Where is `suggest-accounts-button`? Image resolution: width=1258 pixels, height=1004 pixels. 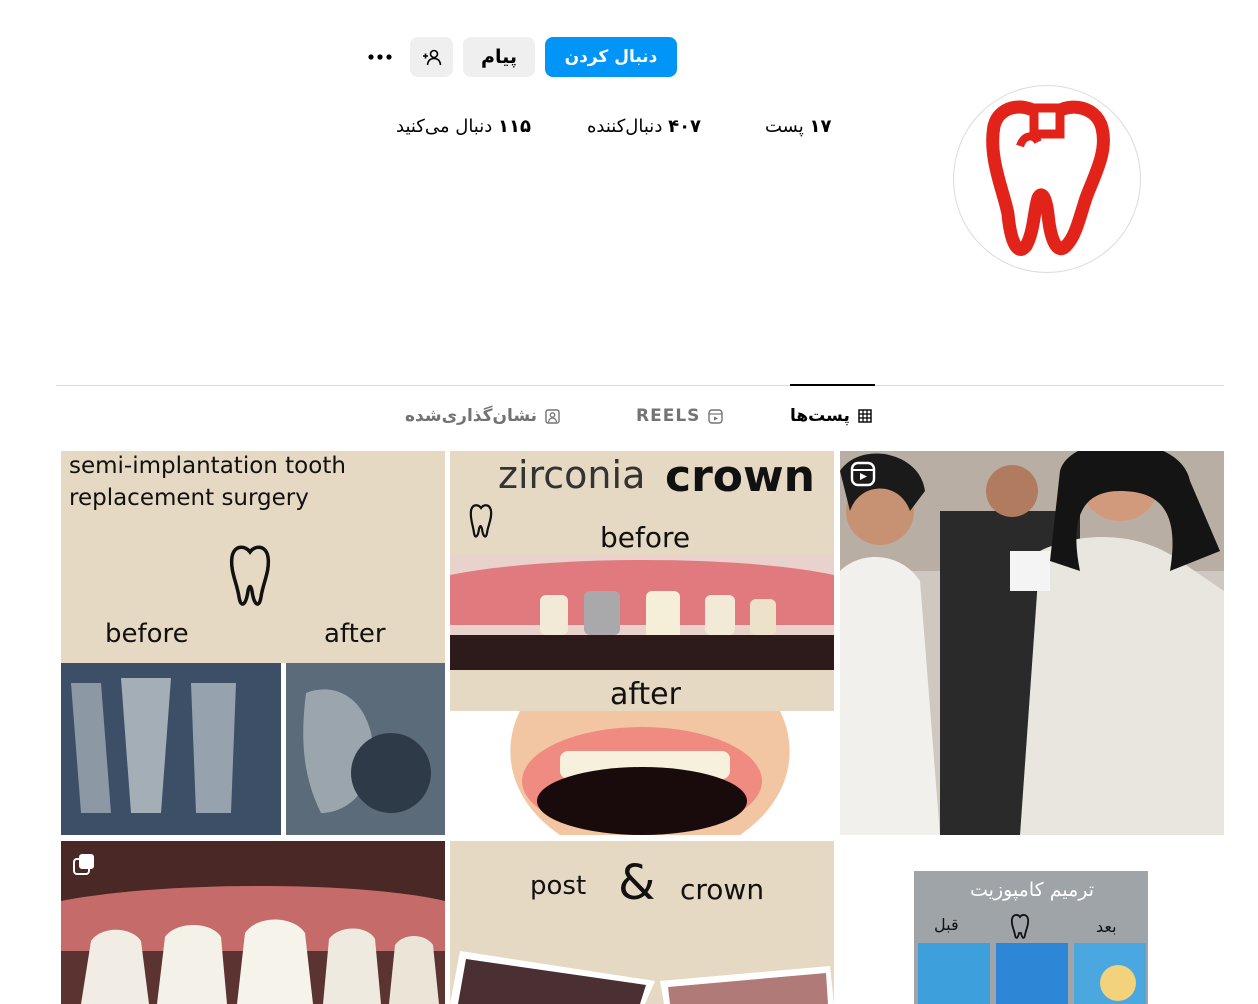
suggest-accounts-button is located at coordinates (431, 57).